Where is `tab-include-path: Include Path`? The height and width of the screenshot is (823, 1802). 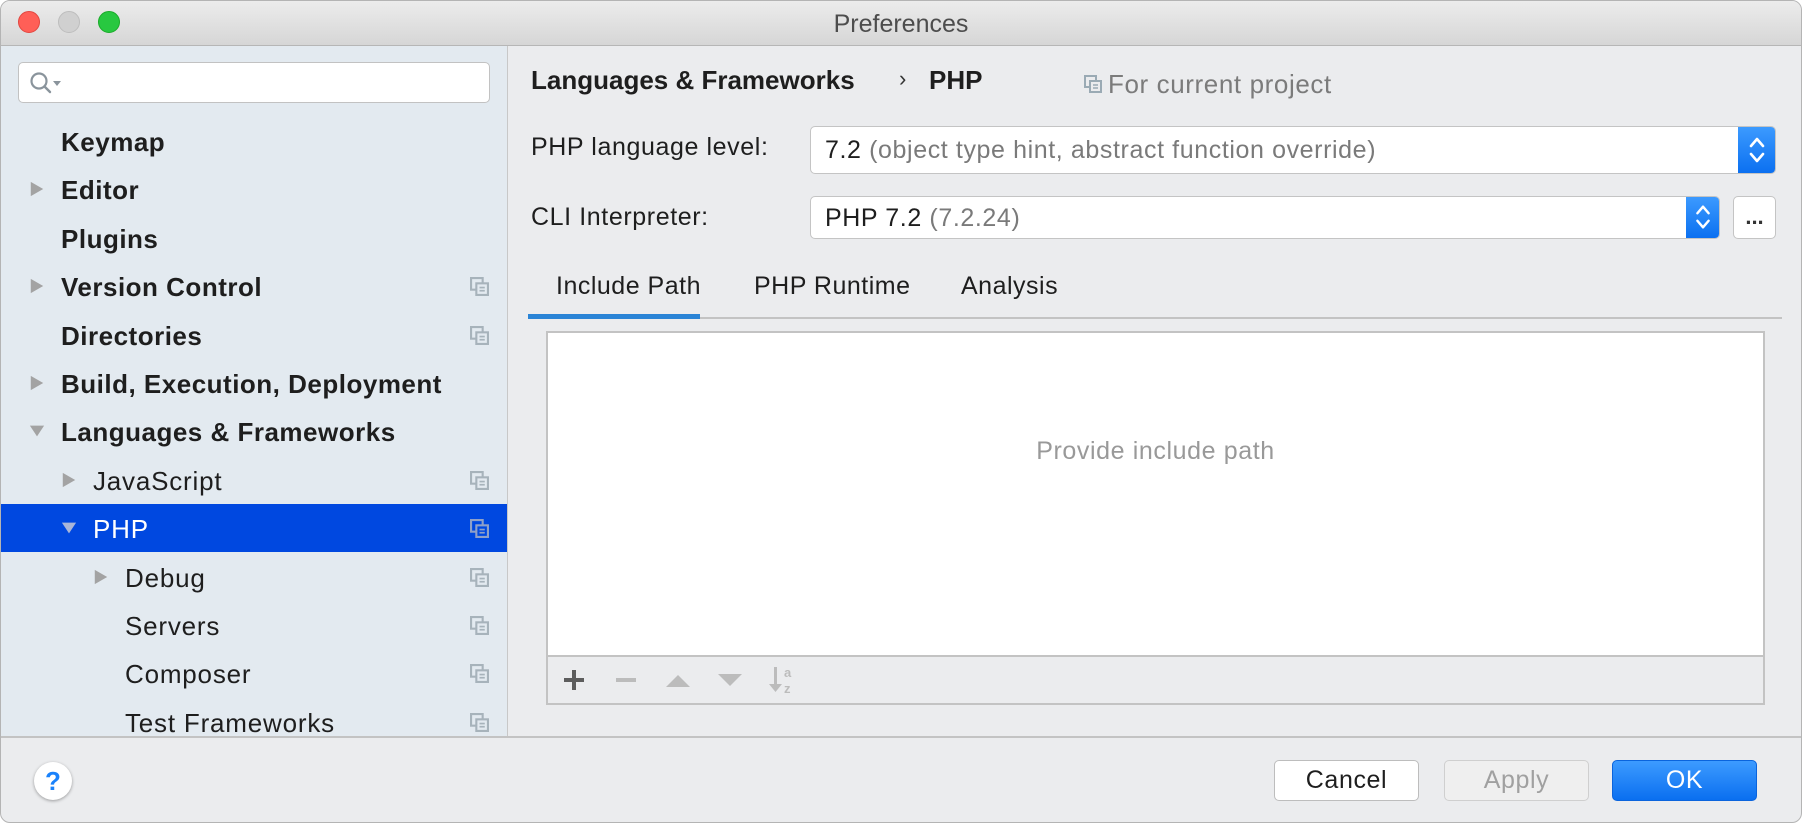 tab-include-path: Include Path is located at coordinates (628, 288).